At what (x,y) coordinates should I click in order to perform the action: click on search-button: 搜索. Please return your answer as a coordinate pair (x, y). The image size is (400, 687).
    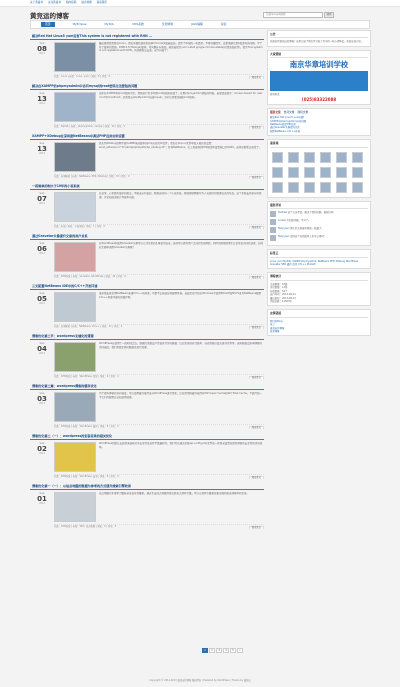
    Looking at the image, I should click on (329, 15).